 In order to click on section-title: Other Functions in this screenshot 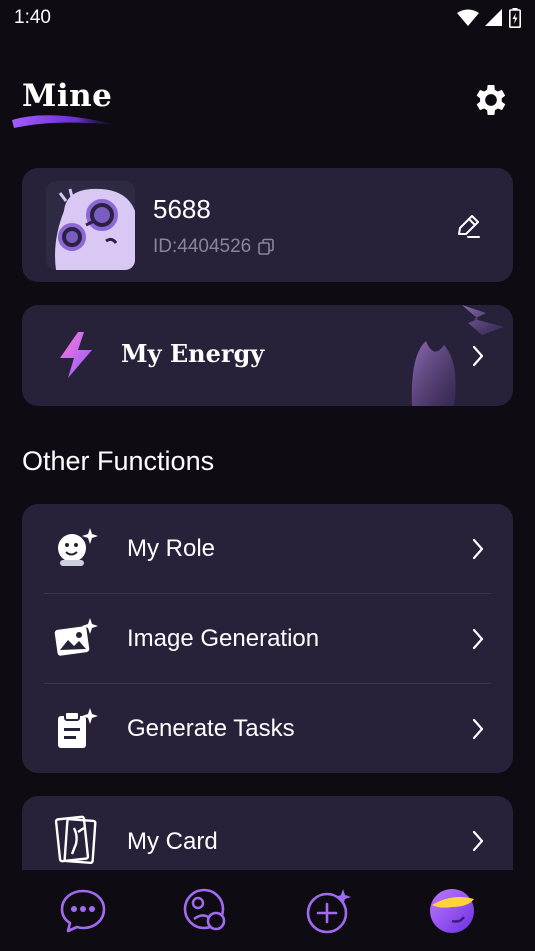, I will do `click(118, 461)`.